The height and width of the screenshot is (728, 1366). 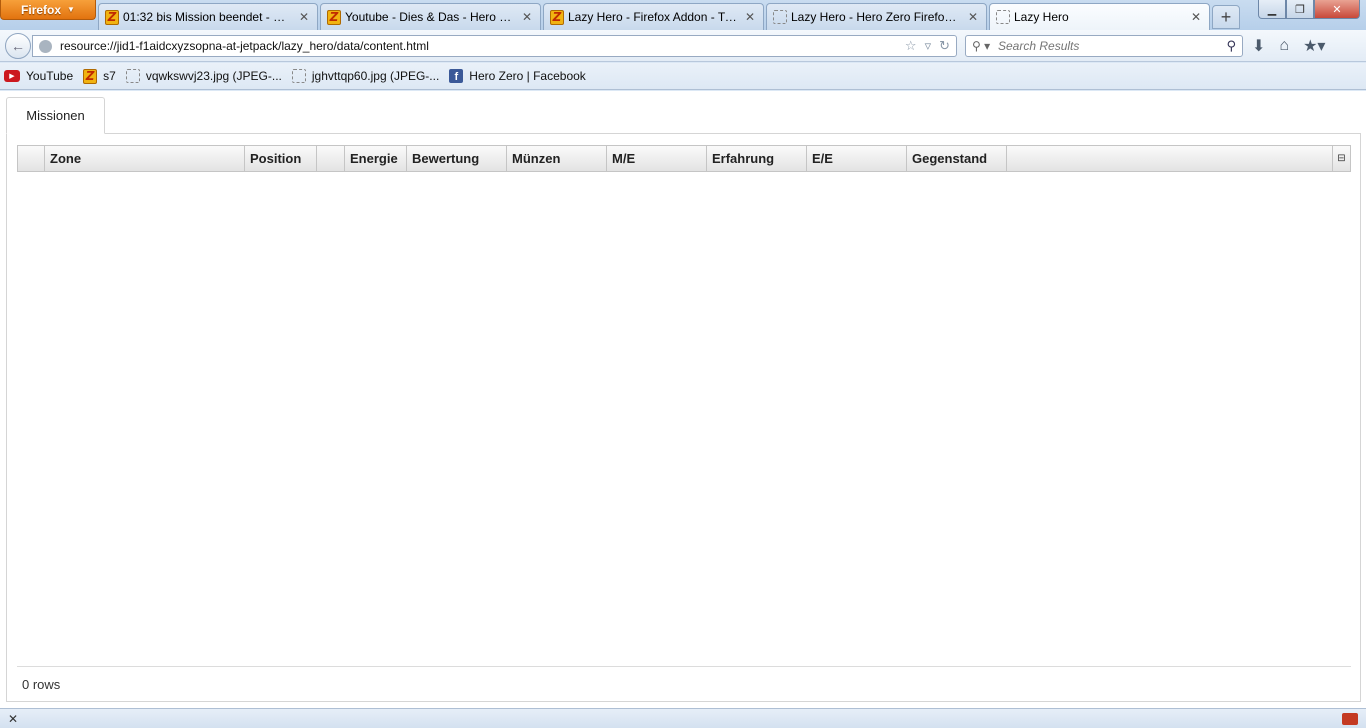 I want to click on browser-tab-2: Z Youtube - Dies & Das - Hero Zer... ✕, so click(x=430, y=16).